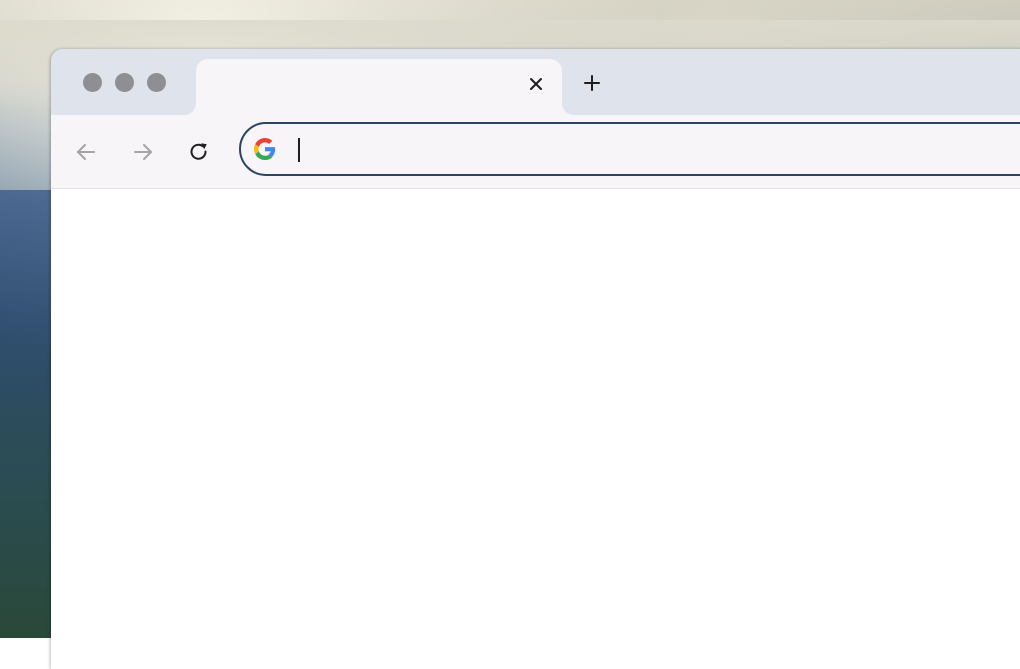 The image size is (1020, 669). Describe the element at coordinates (299, 150) in the screenshot. I see `text-caret` at that location.